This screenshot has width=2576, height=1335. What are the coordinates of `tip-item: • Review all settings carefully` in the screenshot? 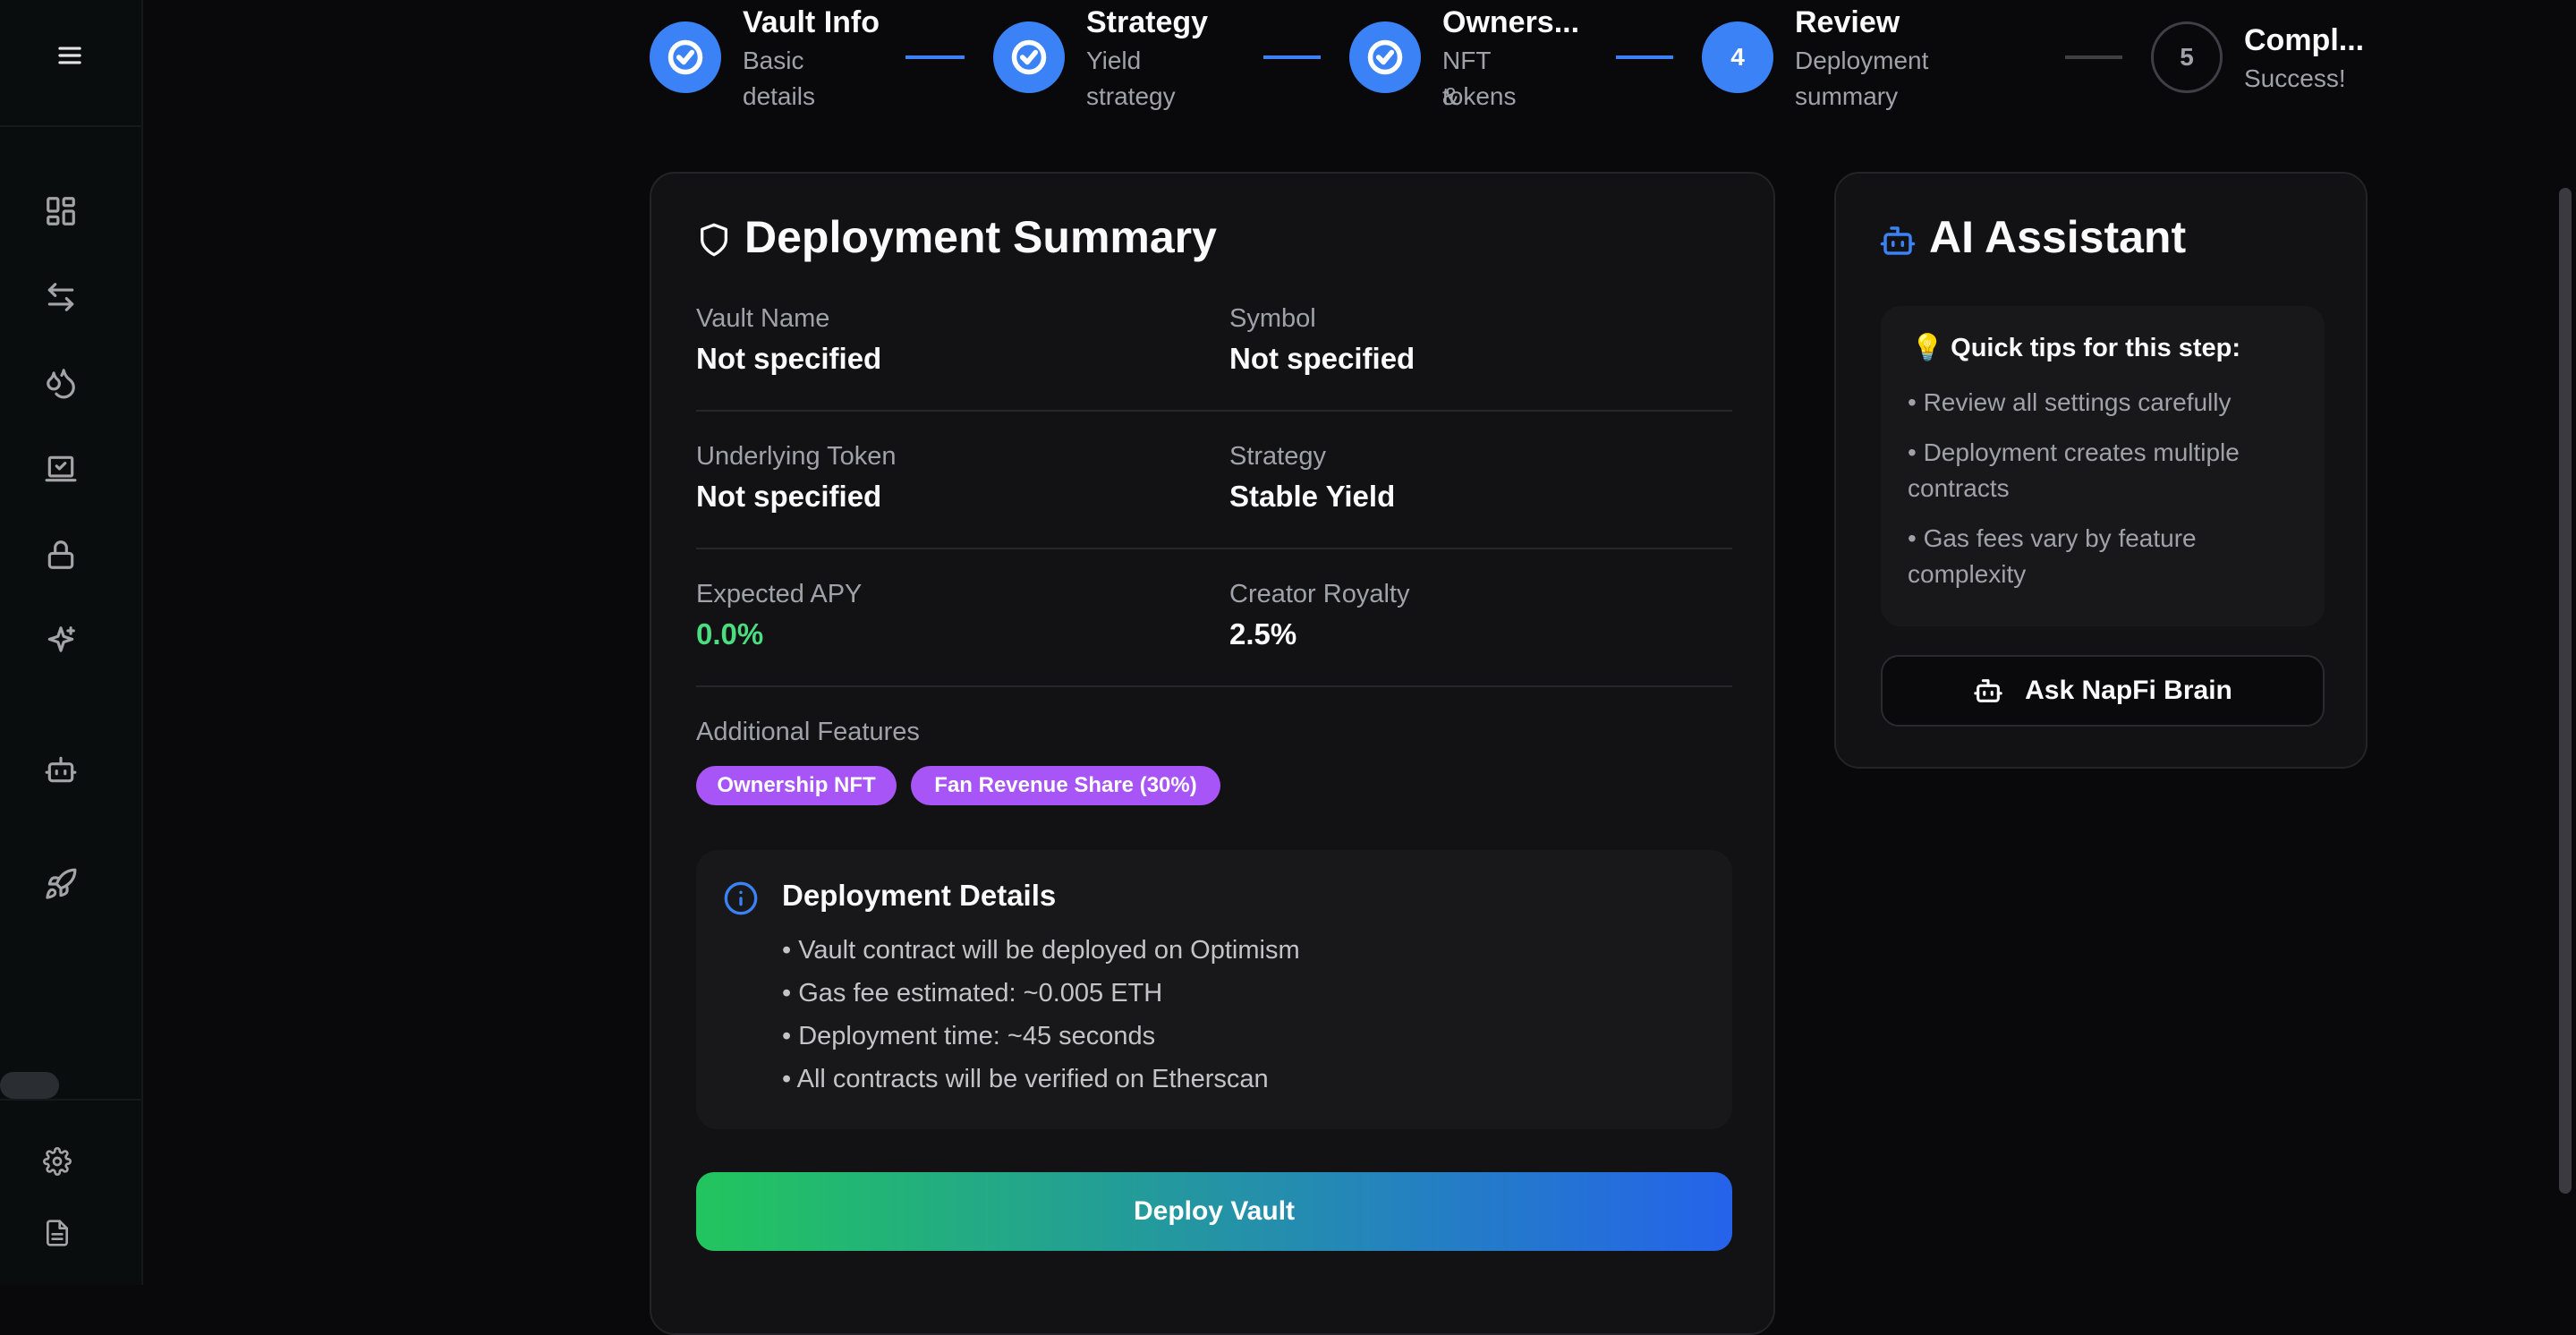 It's located at (2070, 402).